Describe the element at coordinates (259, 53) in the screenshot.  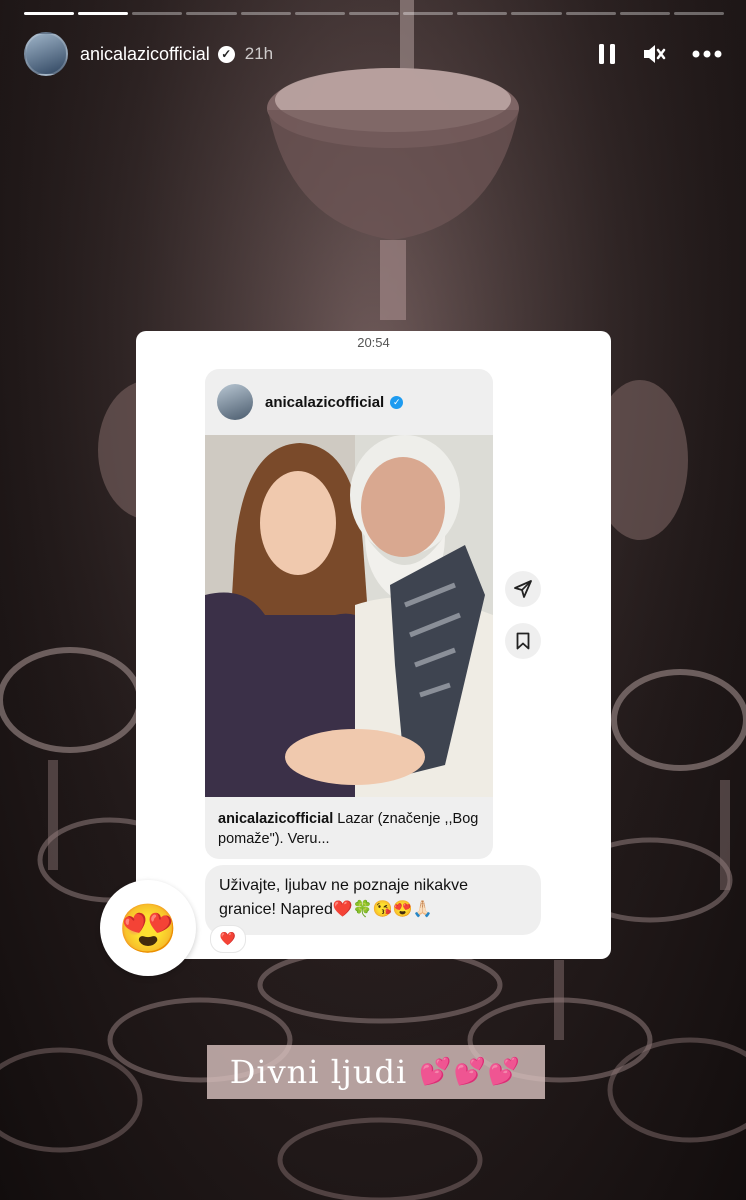
I see `story-time-ago: 21h` at that location.